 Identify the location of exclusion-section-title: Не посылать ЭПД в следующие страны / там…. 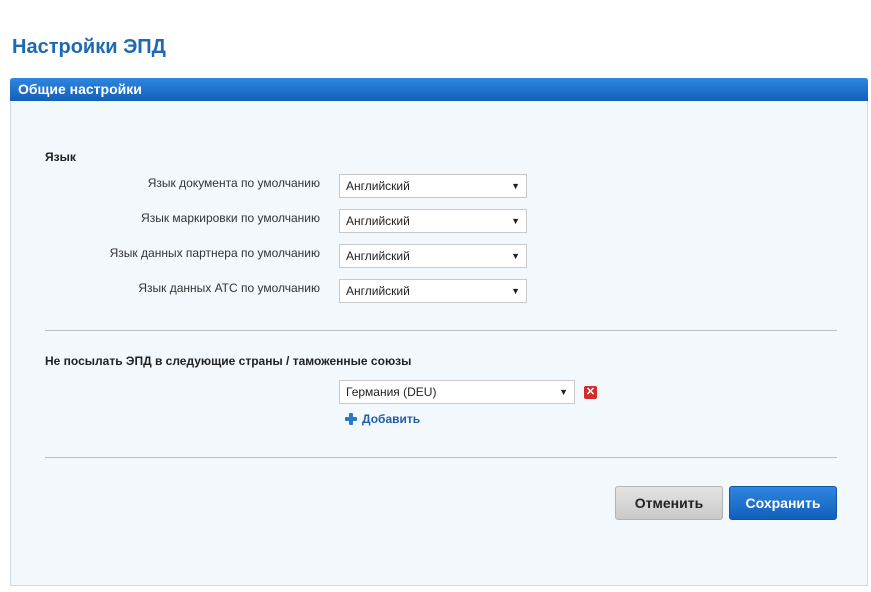
(228, 361).